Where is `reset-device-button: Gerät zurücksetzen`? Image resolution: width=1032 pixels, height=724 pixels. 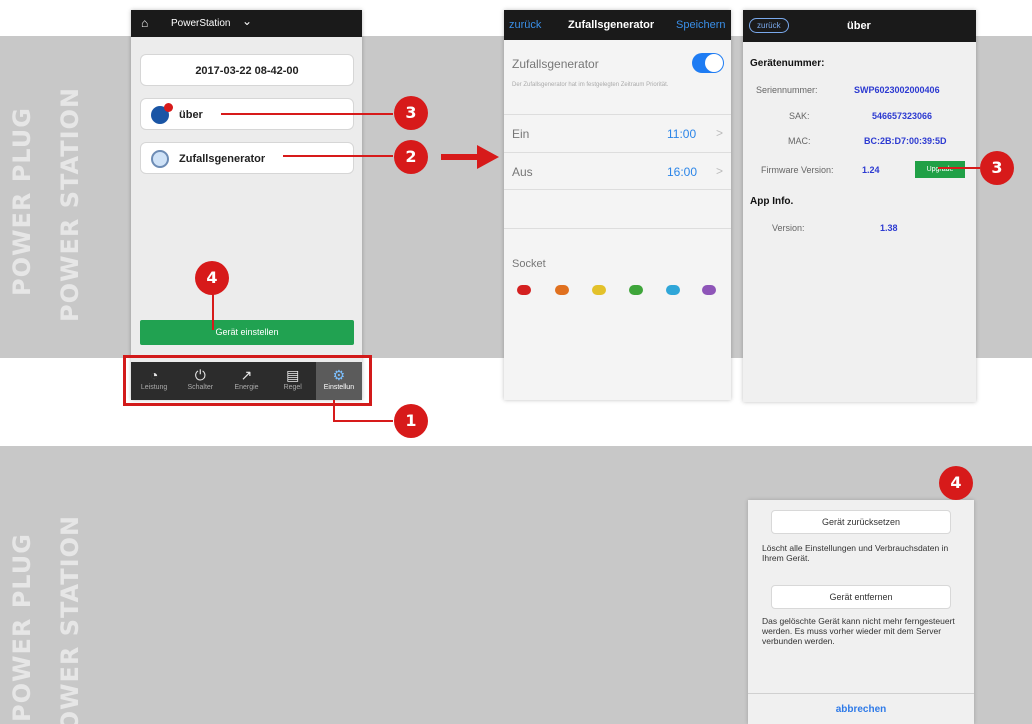
reset-device-button: Gerät zurücksetzen is located at coordinates (861, 522).